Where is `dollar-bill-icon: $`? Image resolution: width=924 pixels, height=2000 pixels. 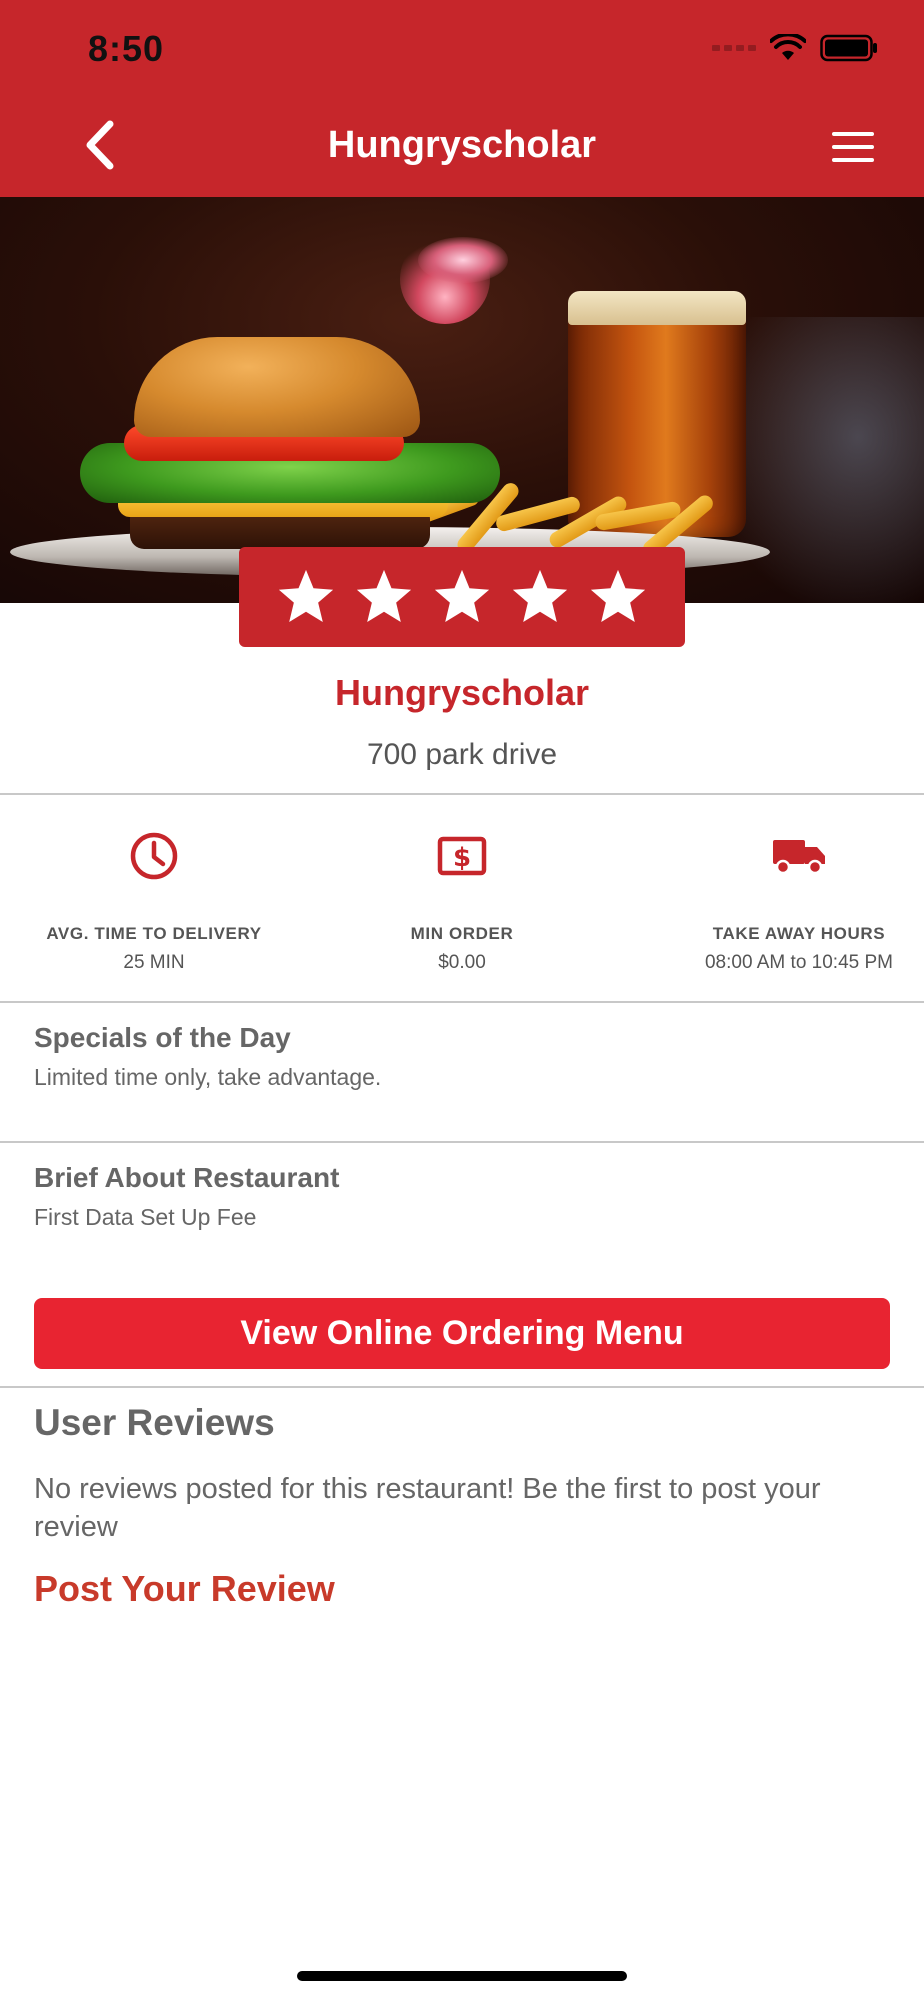
dollar-bill-icon: $ is located at coordinates (462, 856).